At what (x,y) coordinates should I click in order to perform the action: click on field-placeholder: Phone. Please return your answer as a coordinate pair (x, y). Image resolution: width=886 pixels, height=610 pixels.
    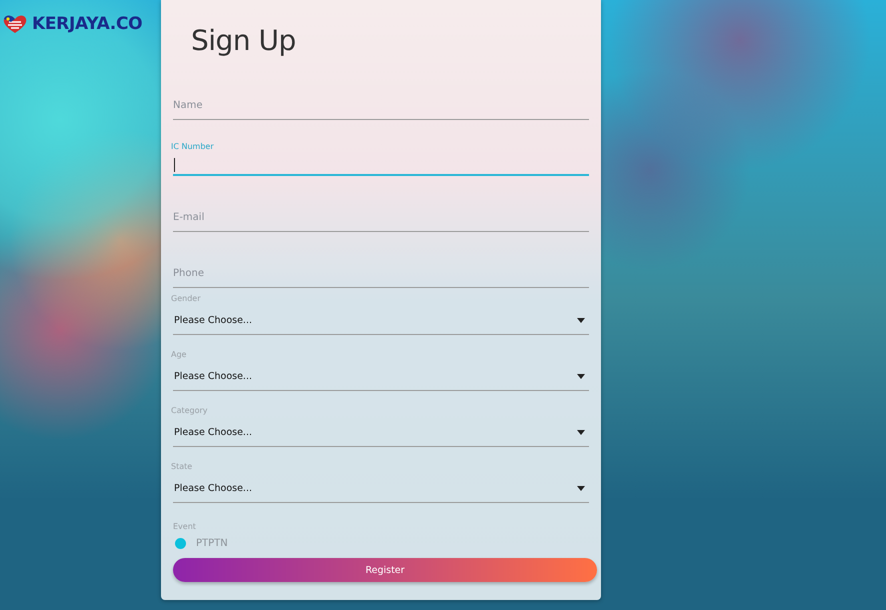
    Looking at the image, I should click on (189, 273).